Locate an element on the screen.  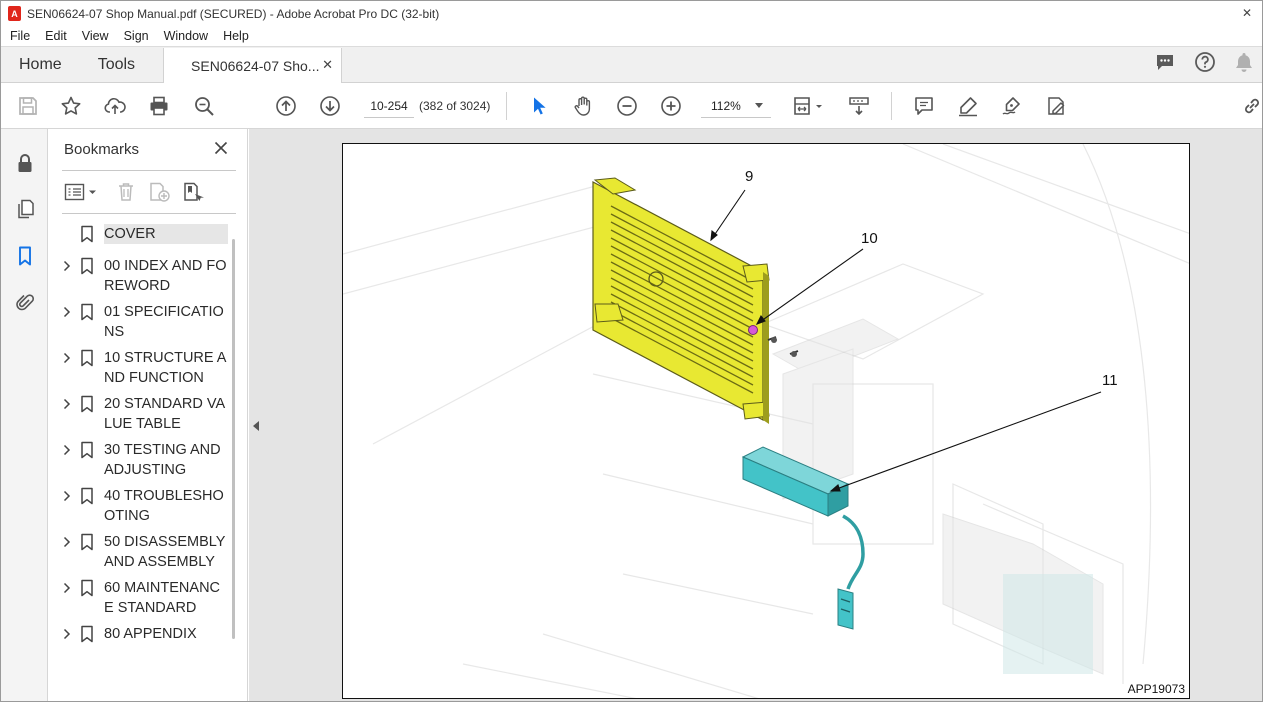
page-number-input is located at coordinates (389, 106).